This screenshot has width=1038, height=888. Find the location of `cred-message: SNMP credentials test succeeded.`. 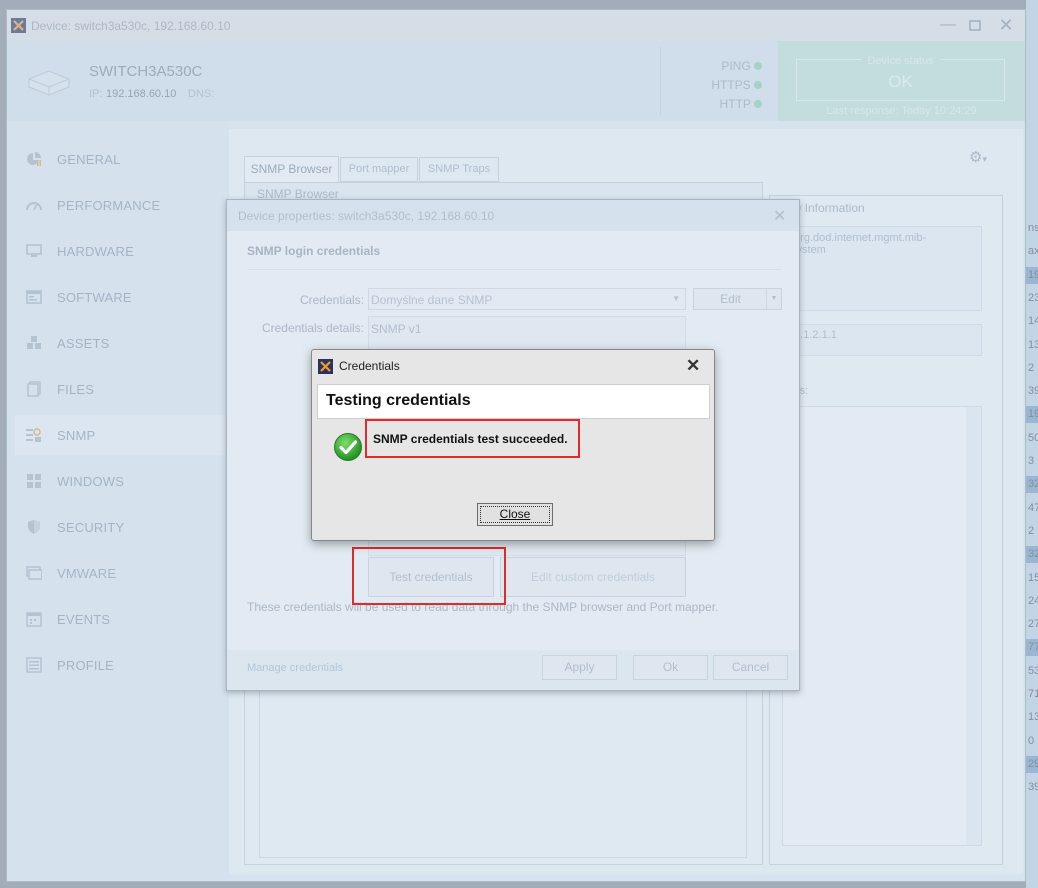

cred-message: SNMP credentials test succeeded. is located at coordinates (470, 439).